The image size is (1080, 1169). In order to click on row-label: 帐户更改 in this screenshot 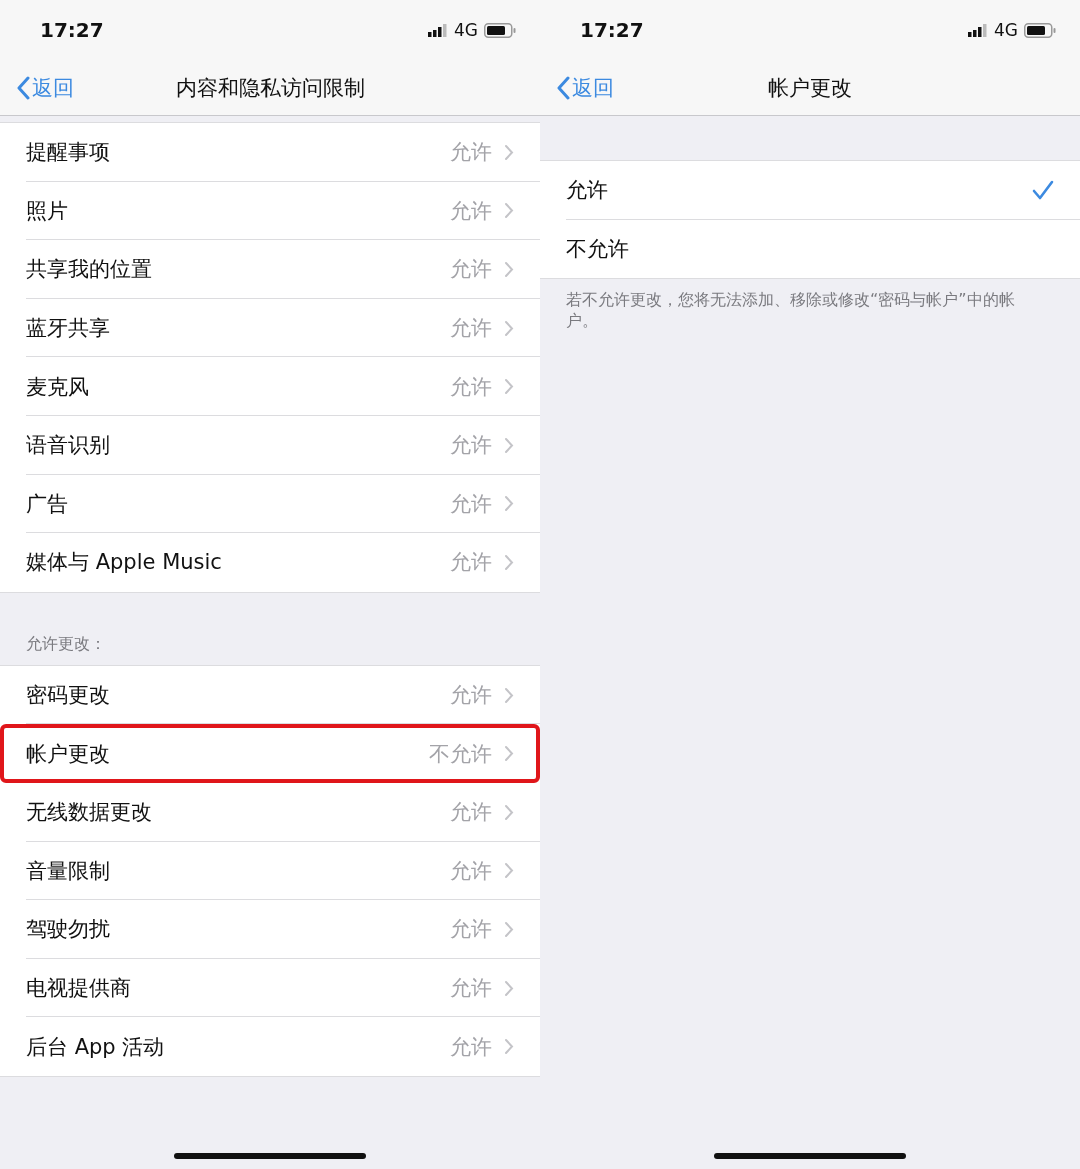, I will do `click(68, 754)`.